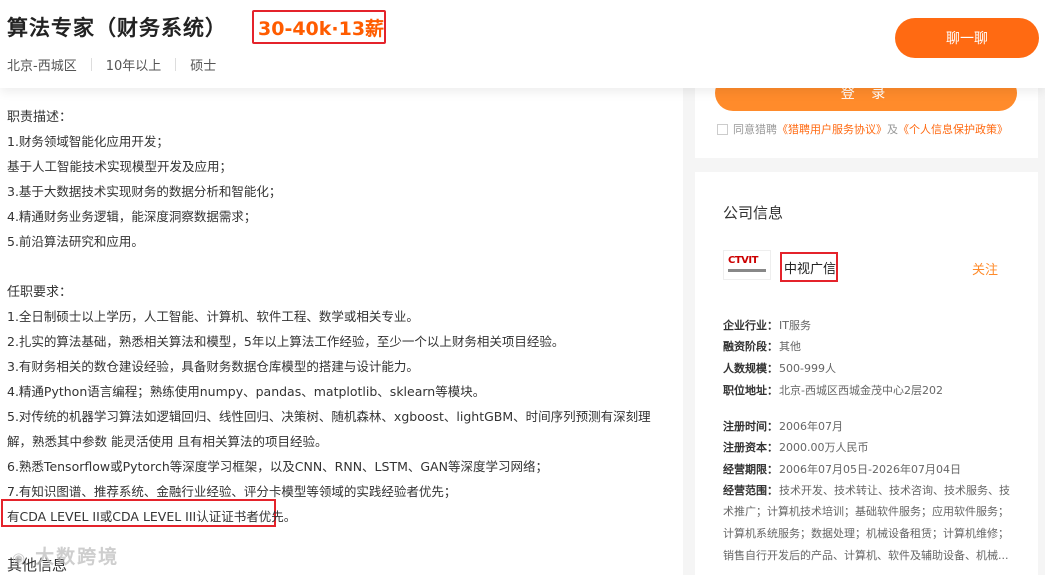 Image resolution: width=1045 pixels, height=575 pixels. I want to click on company-info-row: 职位地址： 北京-西城区西城金茂中心2层202, so click(833, 390).